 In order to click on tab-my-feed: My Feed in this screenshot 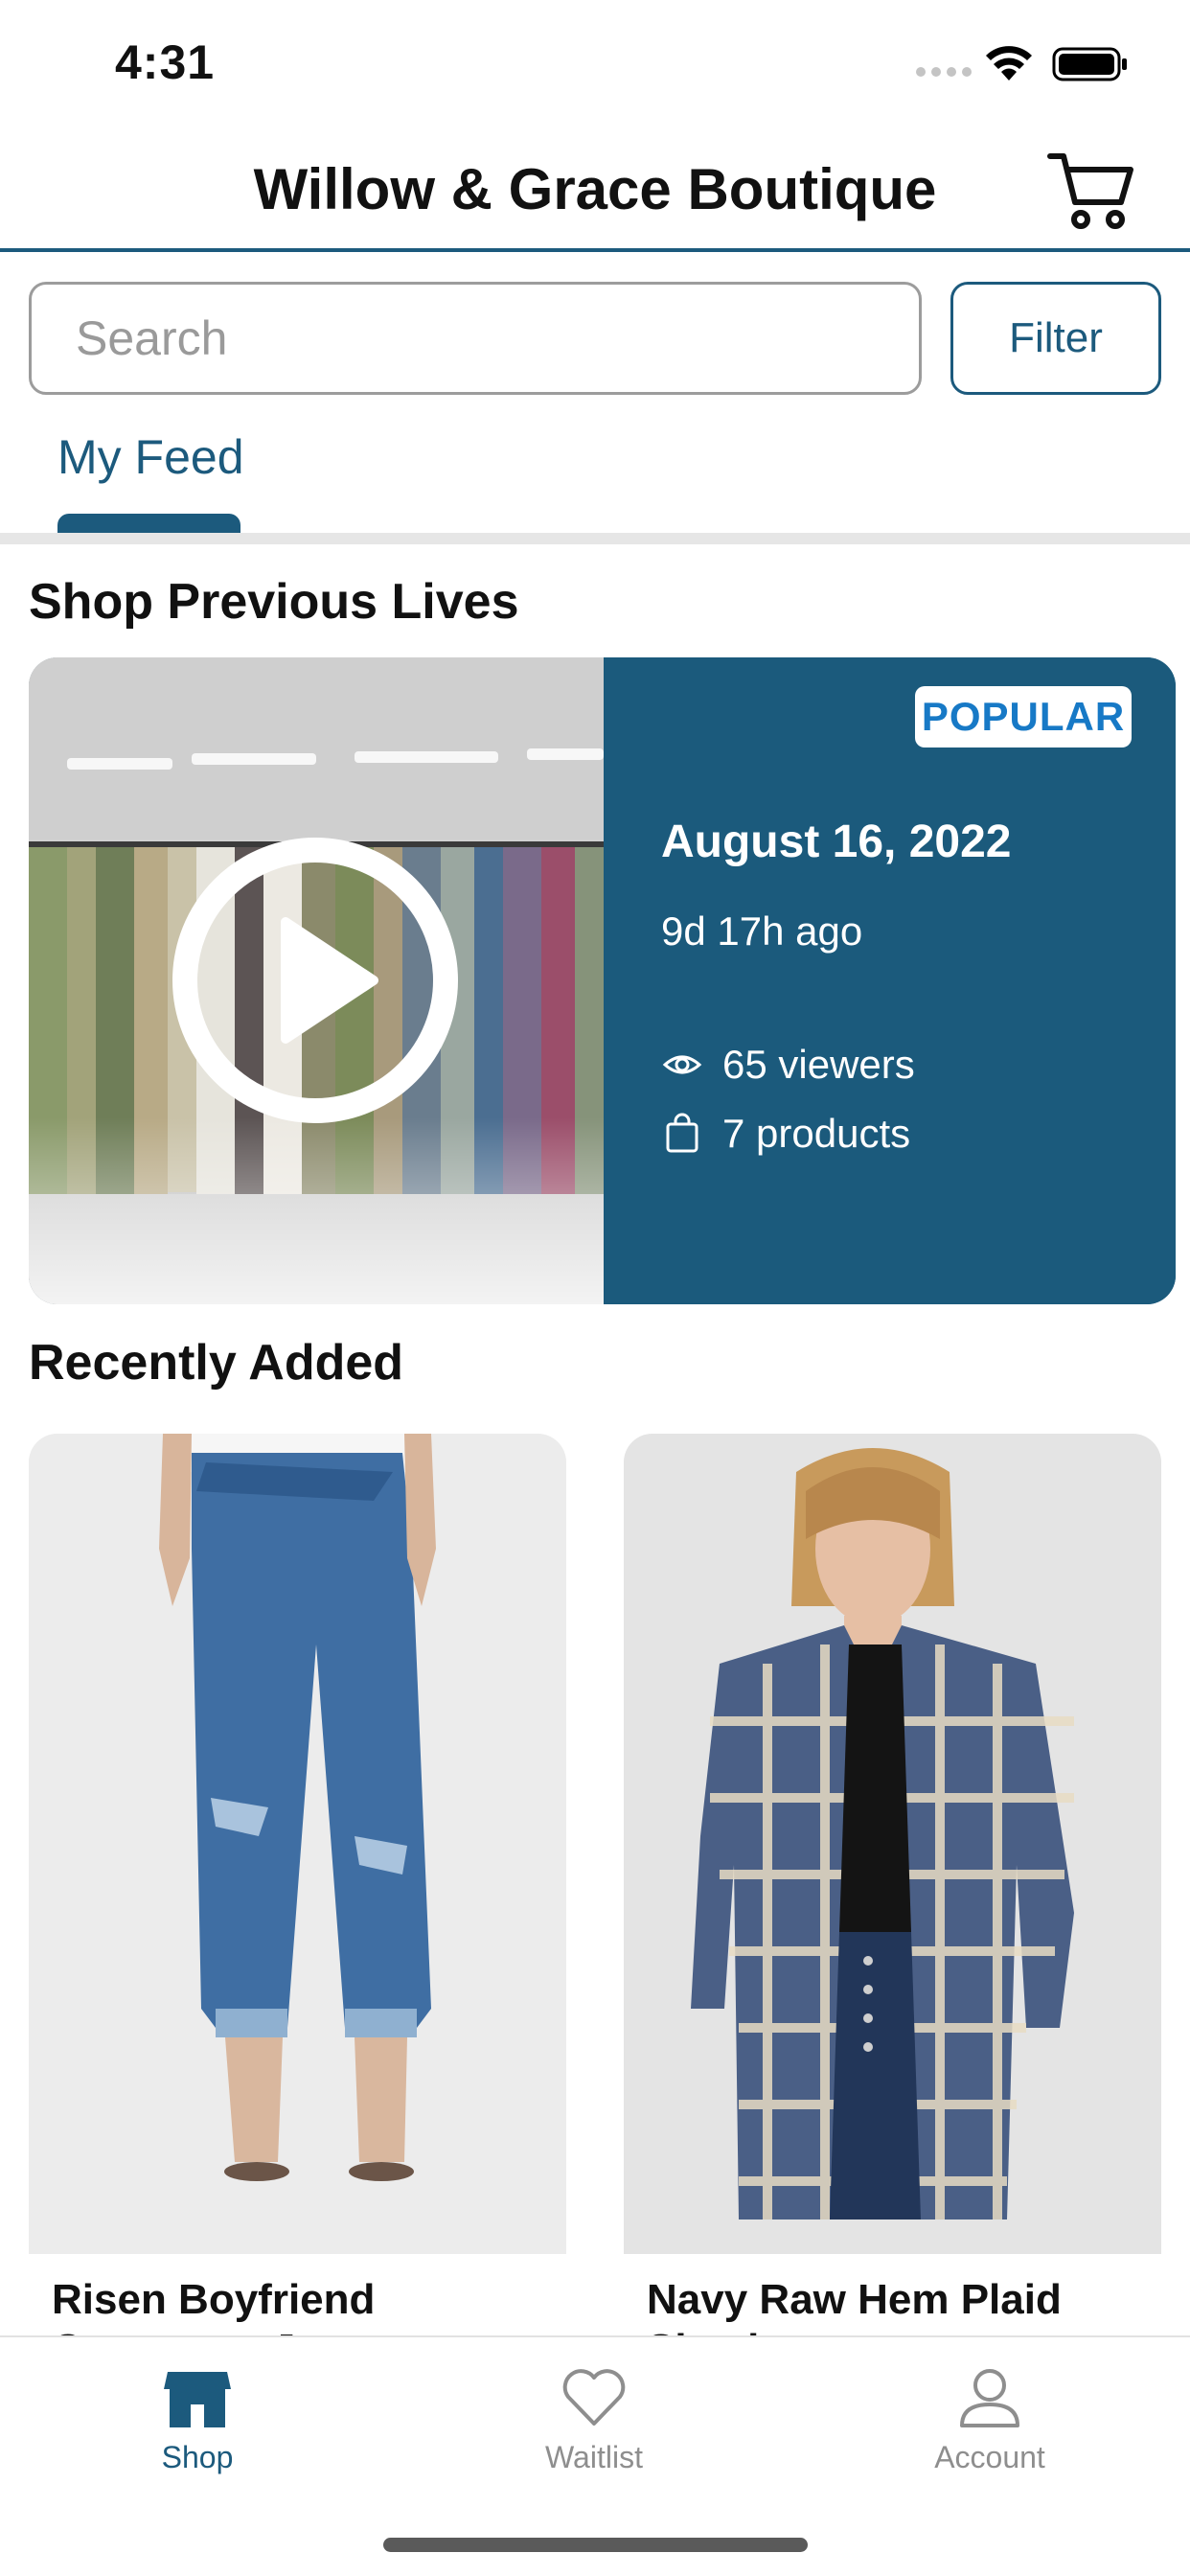, I will do `click(151, 457)`.